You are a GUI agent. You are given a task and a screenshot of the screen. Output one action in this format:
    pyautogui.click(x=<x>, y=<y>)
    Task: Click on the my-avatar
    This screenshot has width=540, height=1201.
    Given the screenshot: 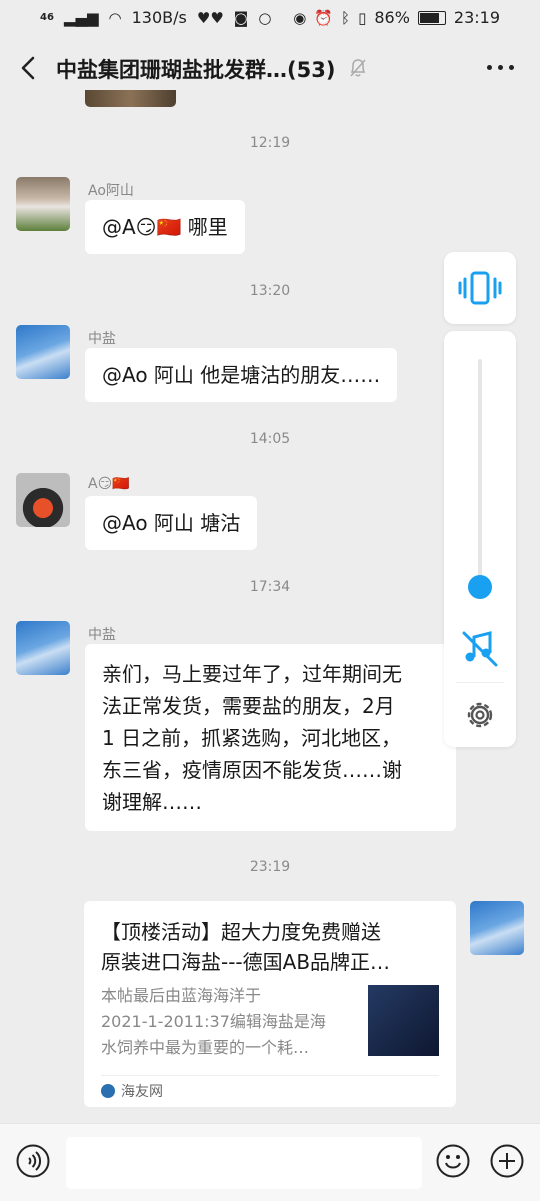 What is the action you would take?
    pyautogui.click(x=497, y=928)
    